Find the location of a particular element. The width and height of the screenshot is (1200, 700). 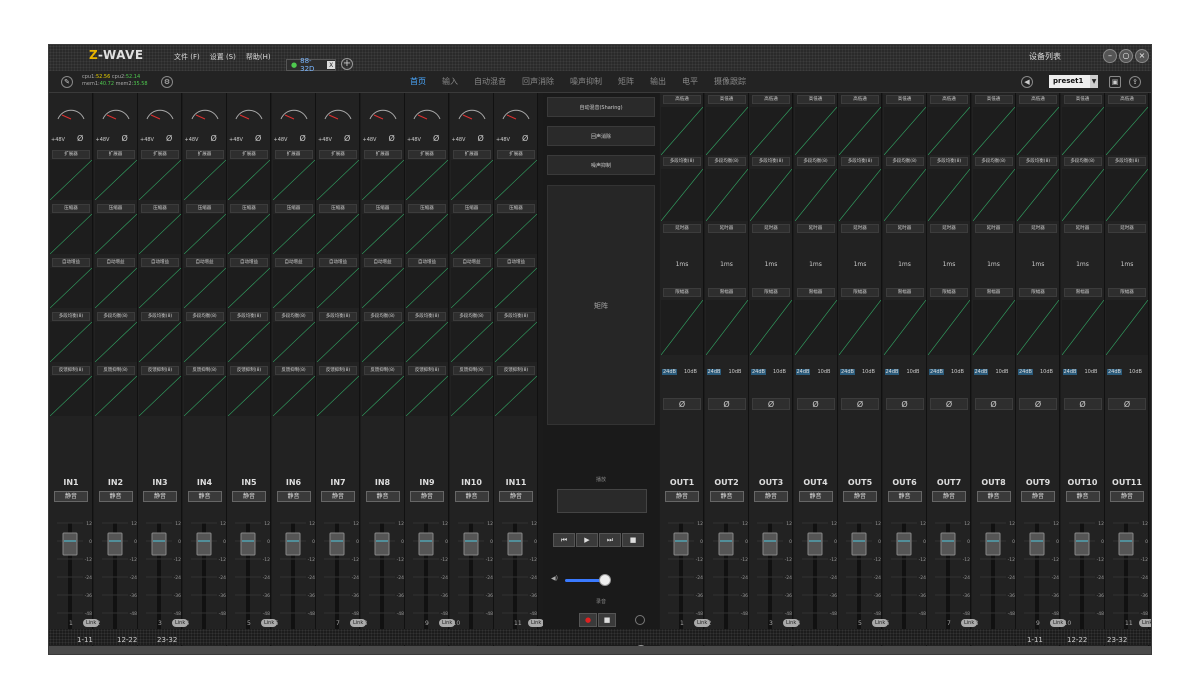

save-icon: ▣ is located at coordinates (1115, 82).